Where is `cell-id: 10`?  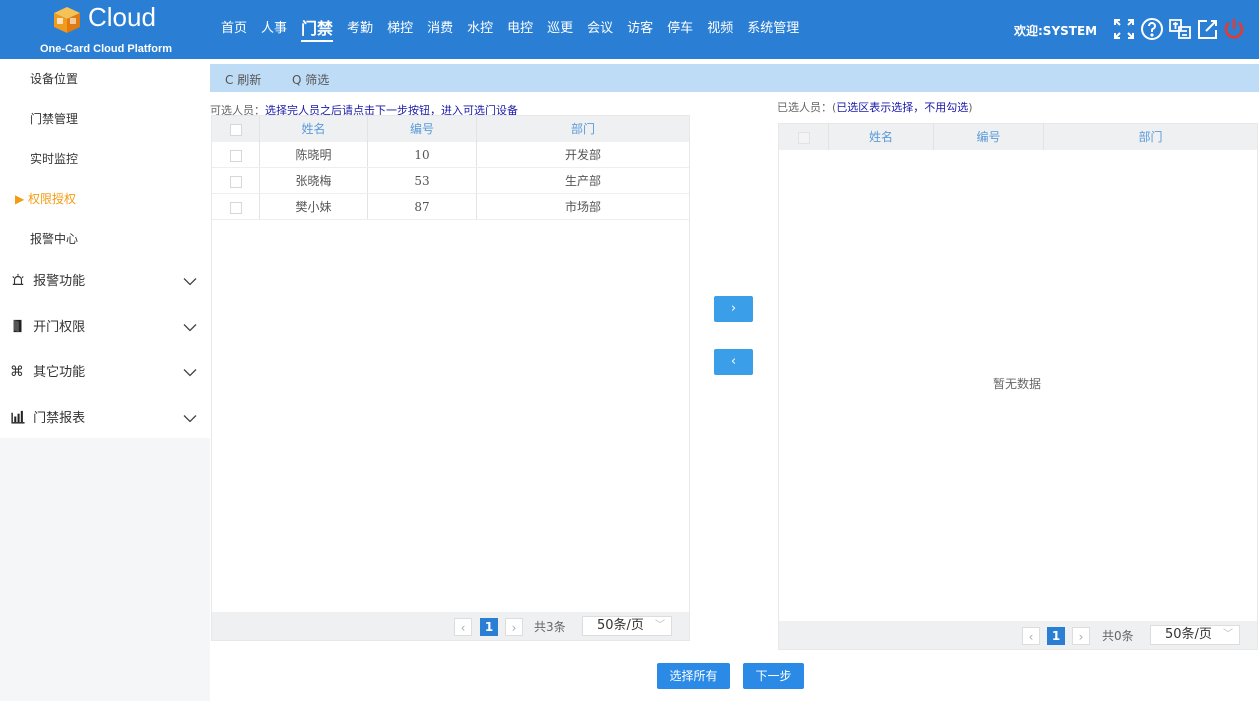 cell-id: 10 is located at coordinates (422, 154).